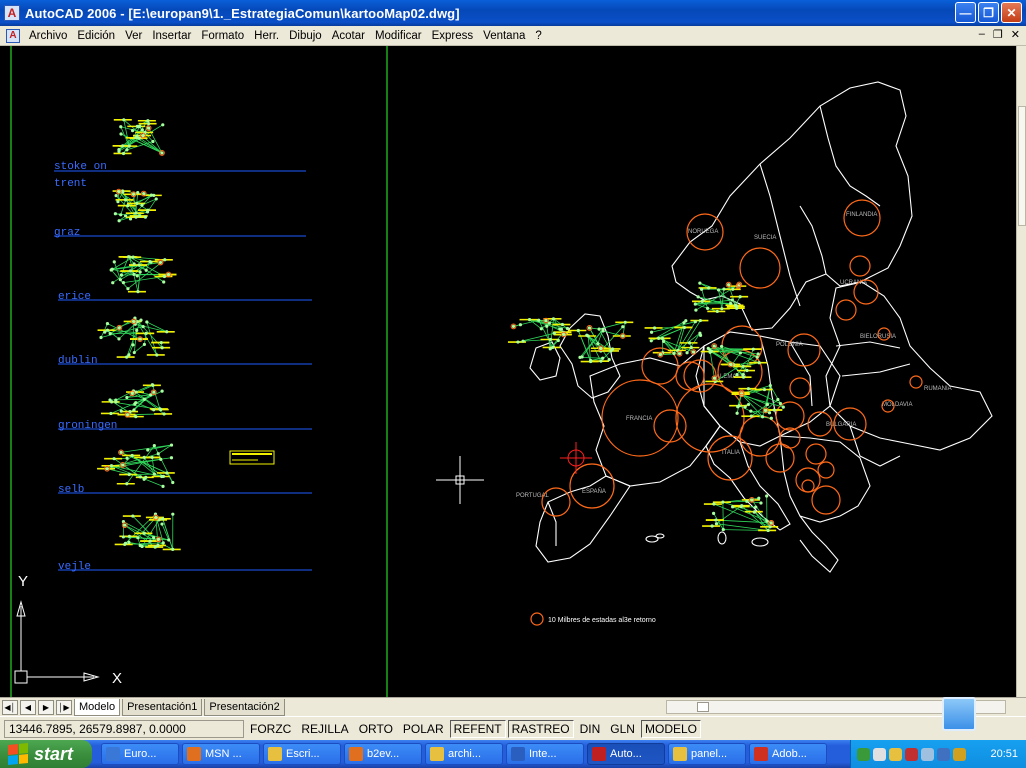 This screenshot has width=1026, height=768. I want to click on toggle-forzc: FORZC, so click(271, 728).